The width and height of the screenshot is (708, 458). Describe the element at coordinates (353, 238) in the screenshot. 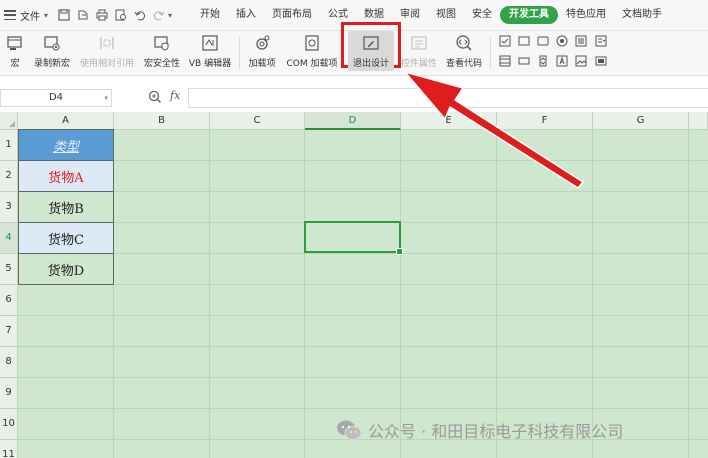

I see `active-cell-d4` at that location.